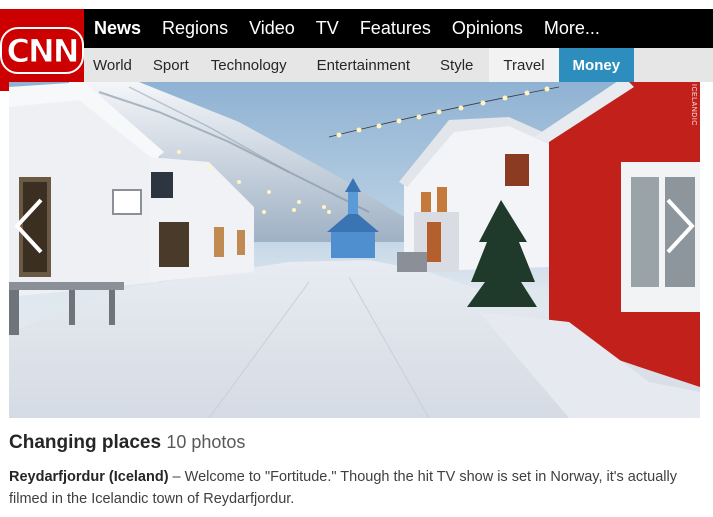 The image size is (713, 517). I want to click on top-nav-tv: TV, so click(327, 28).